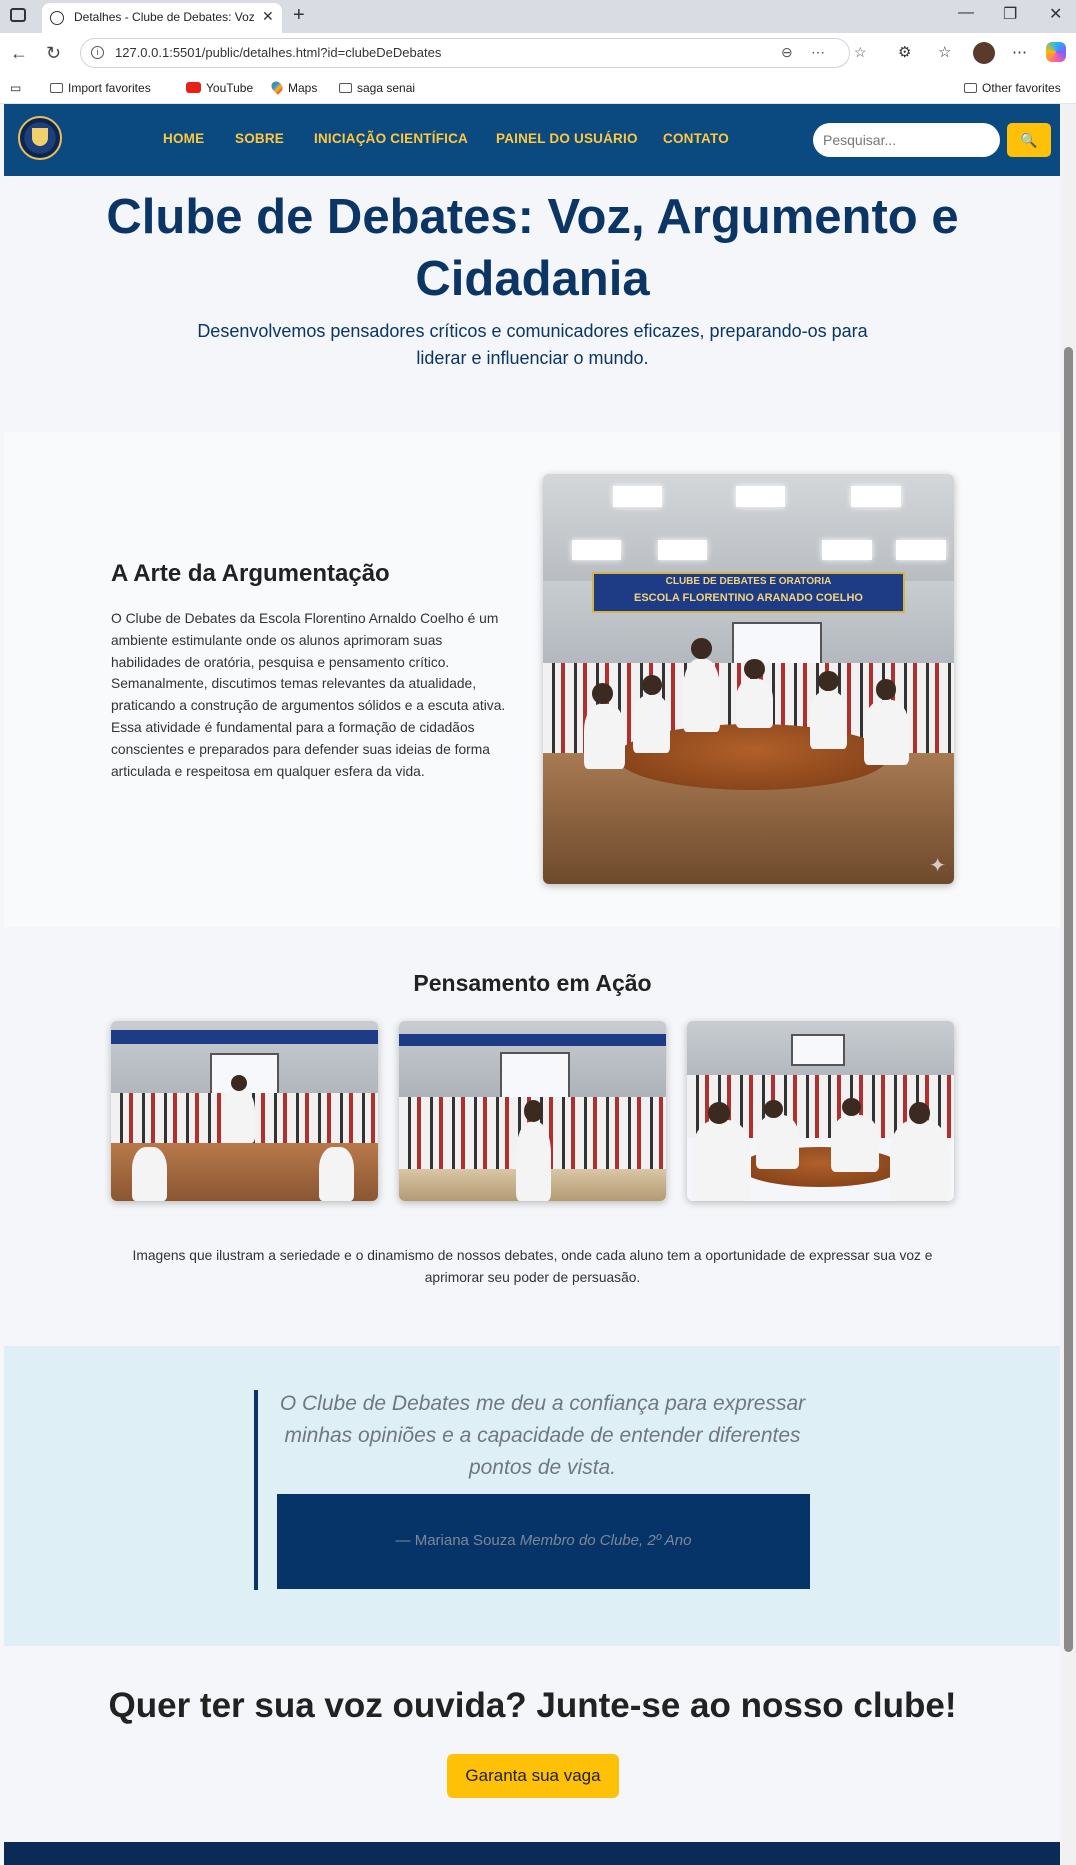 The height and width of the screenshot is (1865, 1076). Describe the element at coordinates (818, 52) in the screenshot. I see `more-tools-icon: ⋯` at that location.